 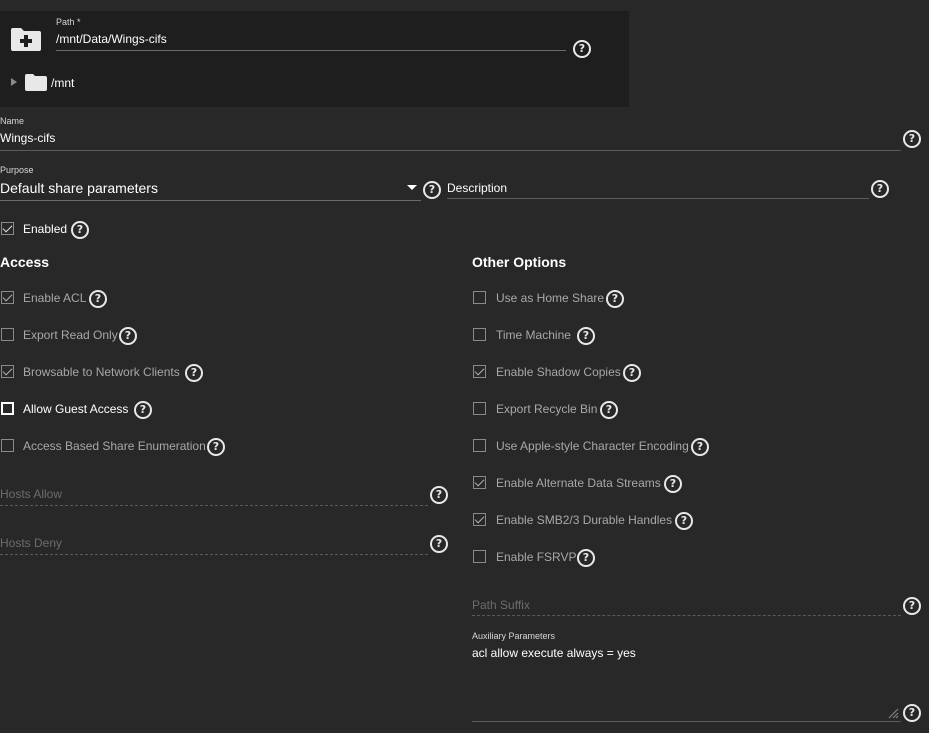 I want to click on hosts-allow-input: Hosts Allow, so click(x=31, y=494).